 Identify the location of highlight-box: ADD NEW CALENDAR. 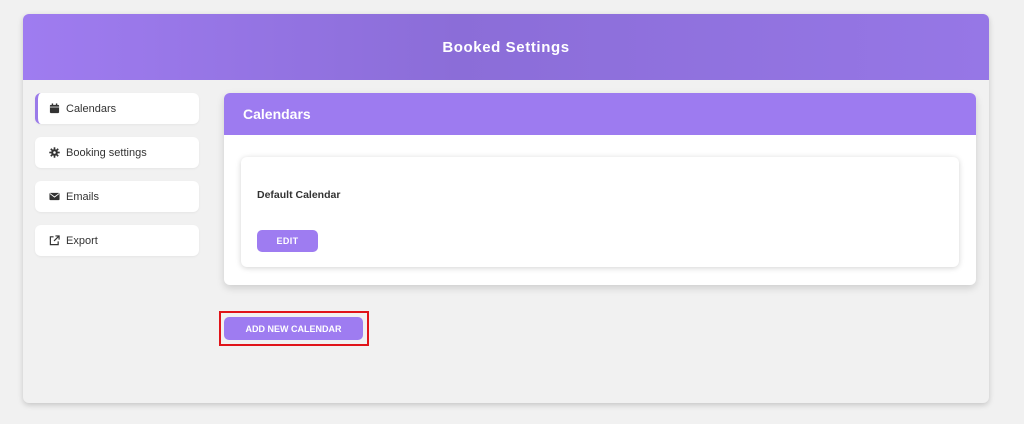
(294, 328).